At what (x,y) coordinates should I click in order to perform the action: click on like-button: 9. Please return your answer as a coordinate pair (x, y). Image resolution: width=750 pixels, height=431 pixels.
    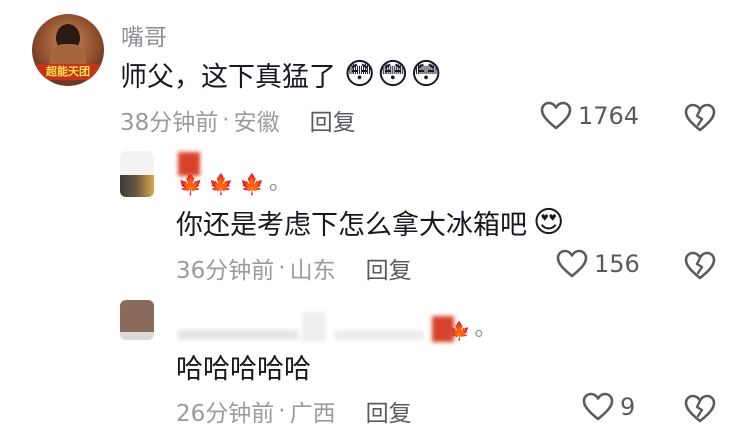
    Looking at the image, I should click on (608, 407).